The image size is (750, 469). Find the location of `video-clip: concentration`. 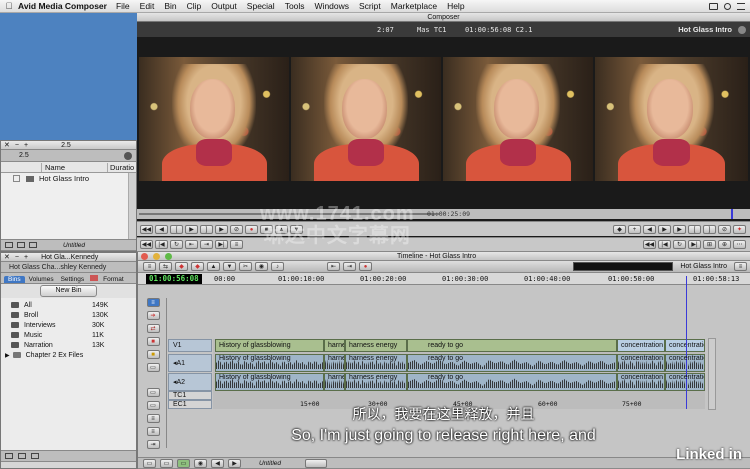

video-clip: concentration is located at coordinates (641, 345).